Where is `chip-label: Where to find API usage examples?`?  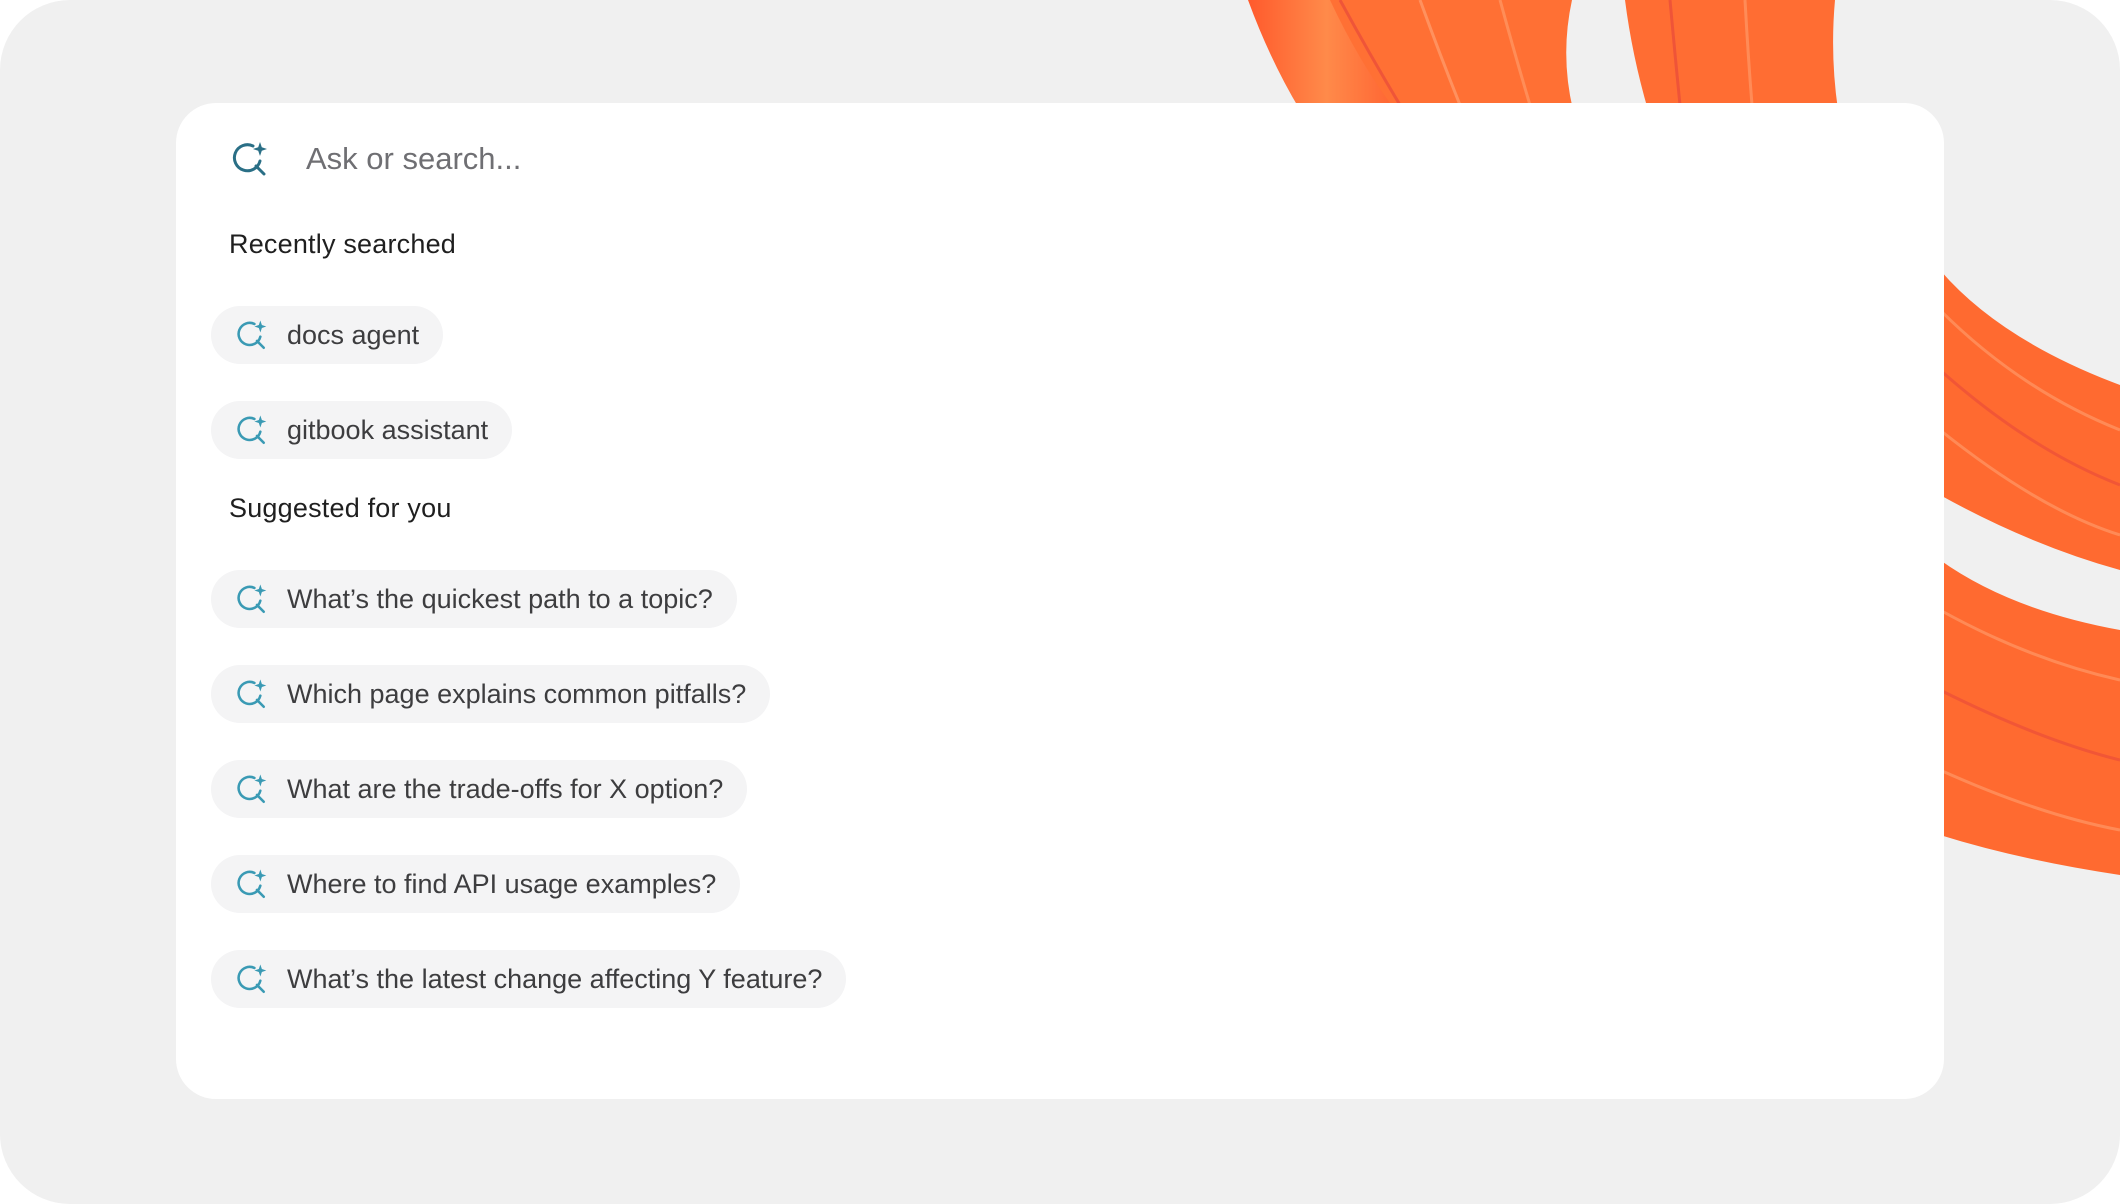 chip-label: Where to find API usage examples? is located at coordinates (502, 883).